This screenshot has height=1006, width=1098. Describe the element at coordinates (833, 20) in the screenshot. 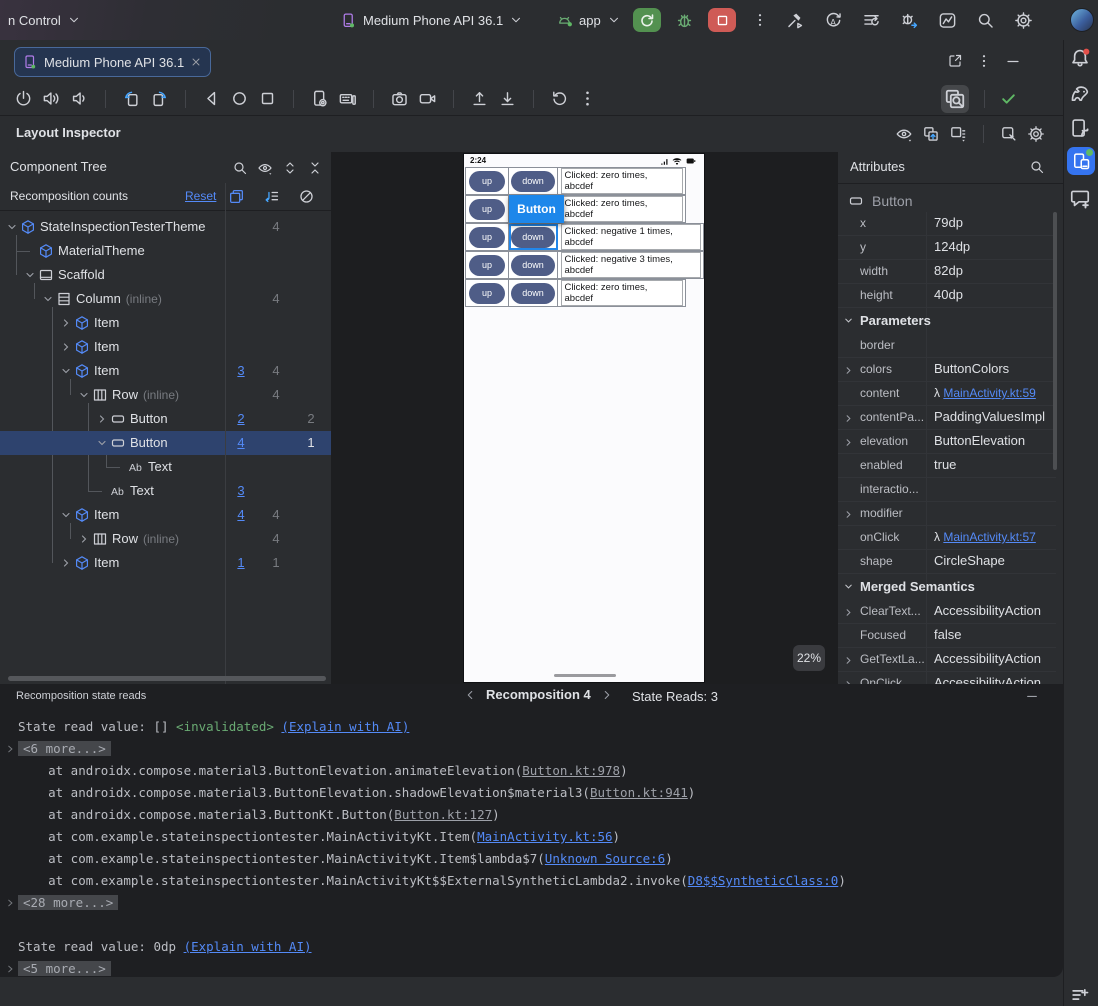

I see `apply-changes-icon: A` at that location.